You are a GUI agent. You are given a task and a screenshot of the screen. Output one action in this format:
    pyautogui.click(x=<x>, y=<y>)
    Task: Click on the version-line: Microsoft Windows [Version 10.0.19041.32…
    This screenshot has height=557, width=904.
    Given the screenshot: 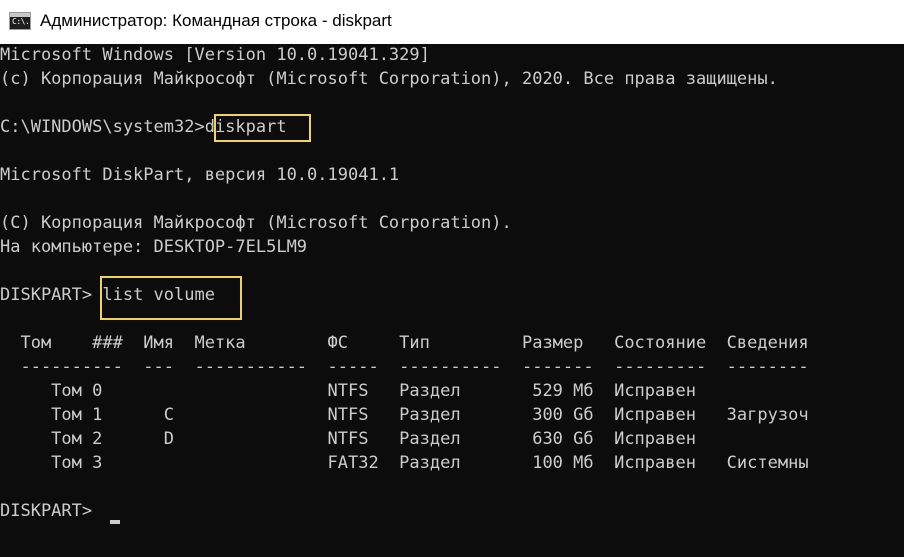 What is the action you would take?
    pyautogui.click(x=215, y=55)
    